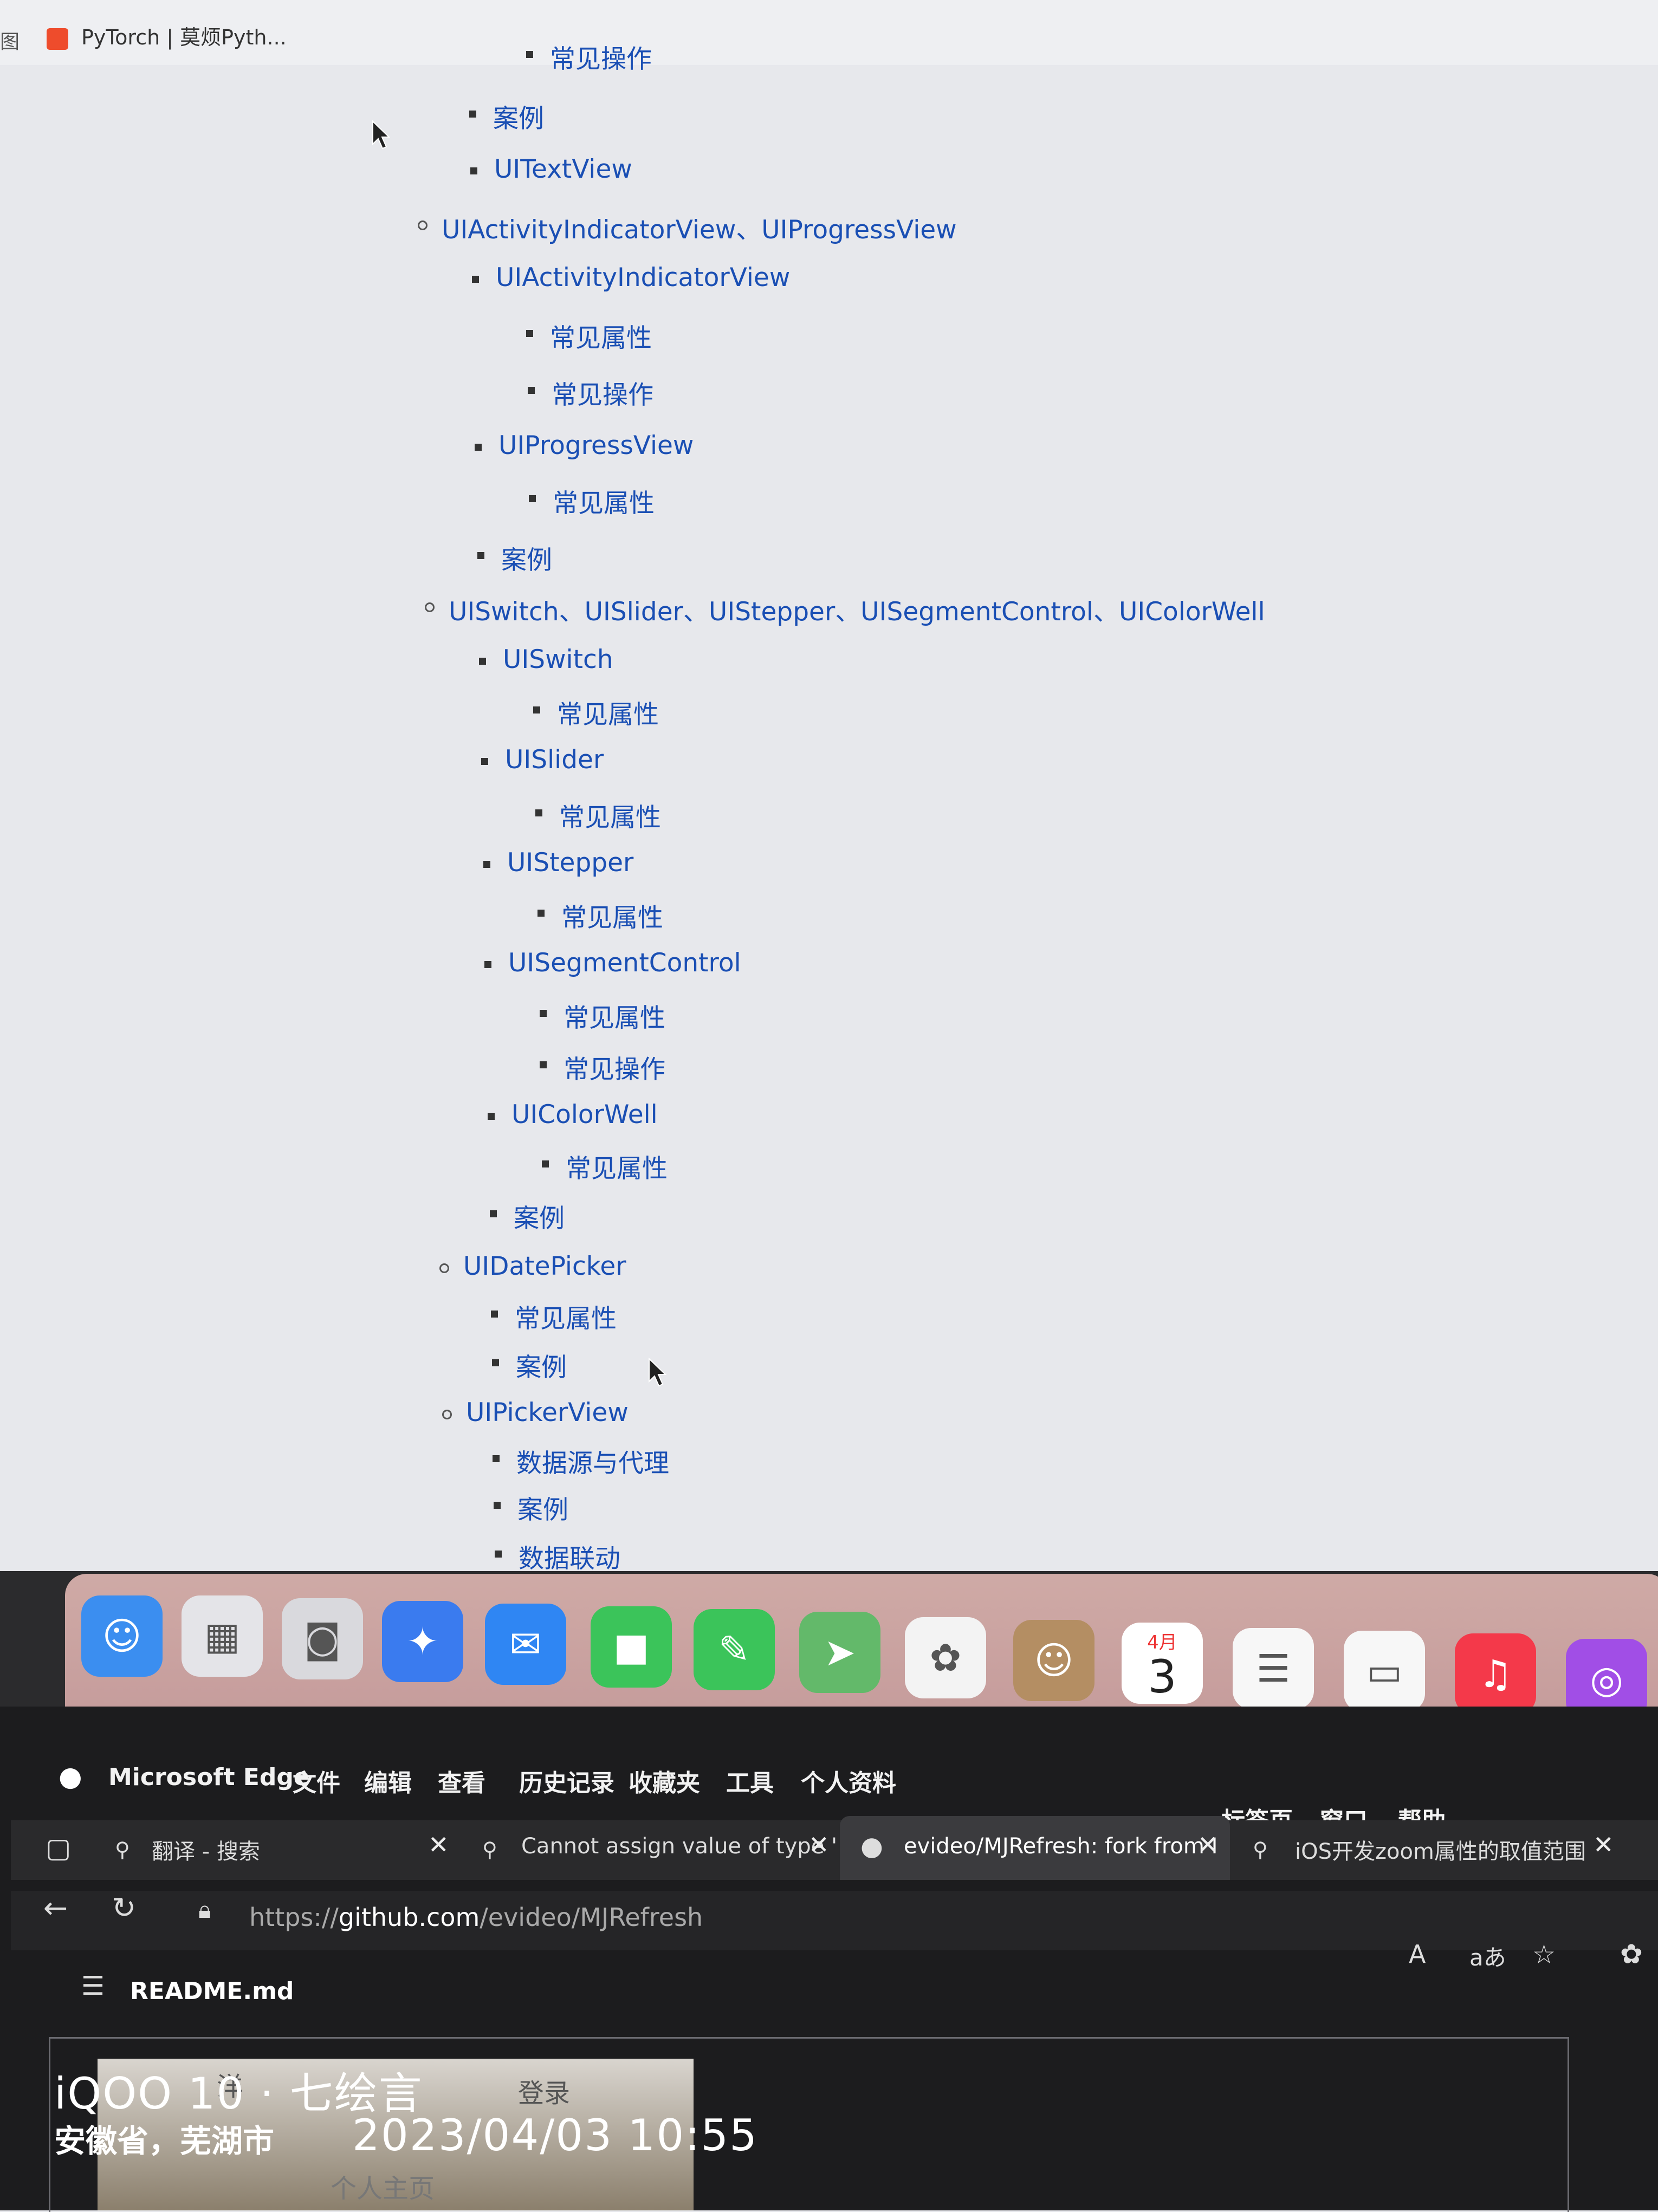 This screenshot has width=1658, height=2212. Describe the element at coordinates (563, 169) in the screenshot. I see `outline-item-label: UITextView` at that location.